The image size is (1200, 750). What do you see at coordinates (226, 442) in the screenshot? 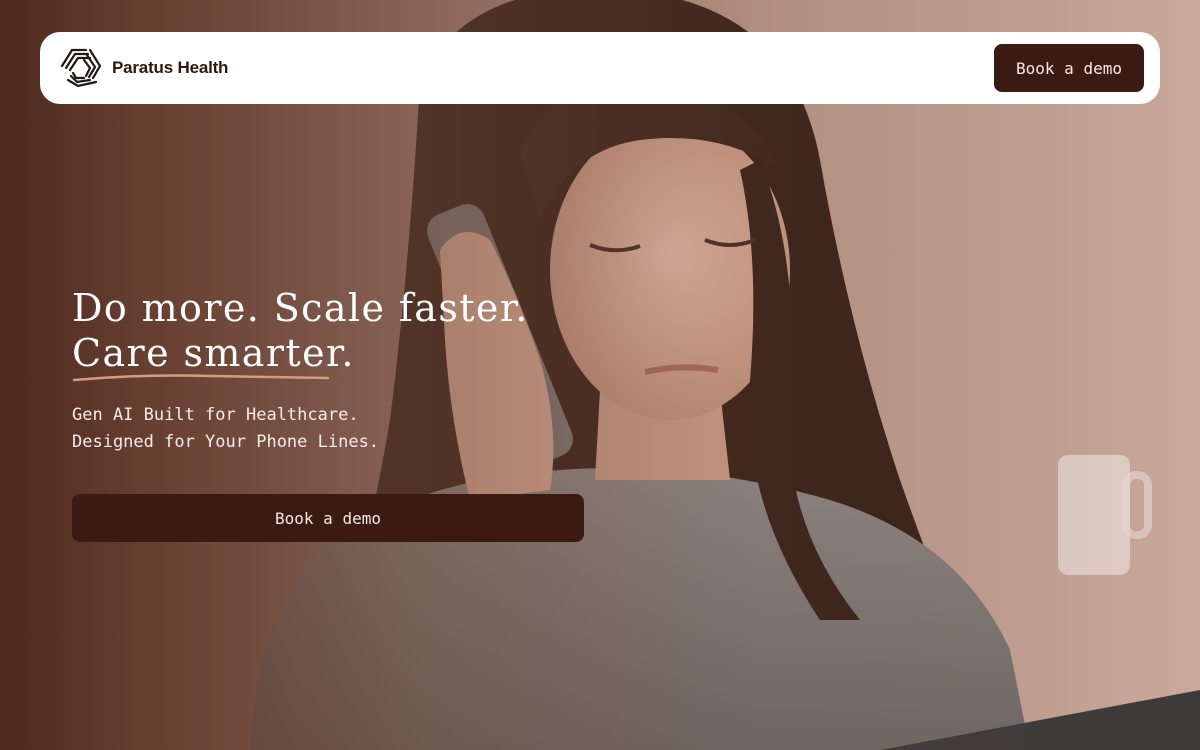
I see `hero-subheading-line-2: Designed for Your Phone Lines.` at bounding box center [226, 442].